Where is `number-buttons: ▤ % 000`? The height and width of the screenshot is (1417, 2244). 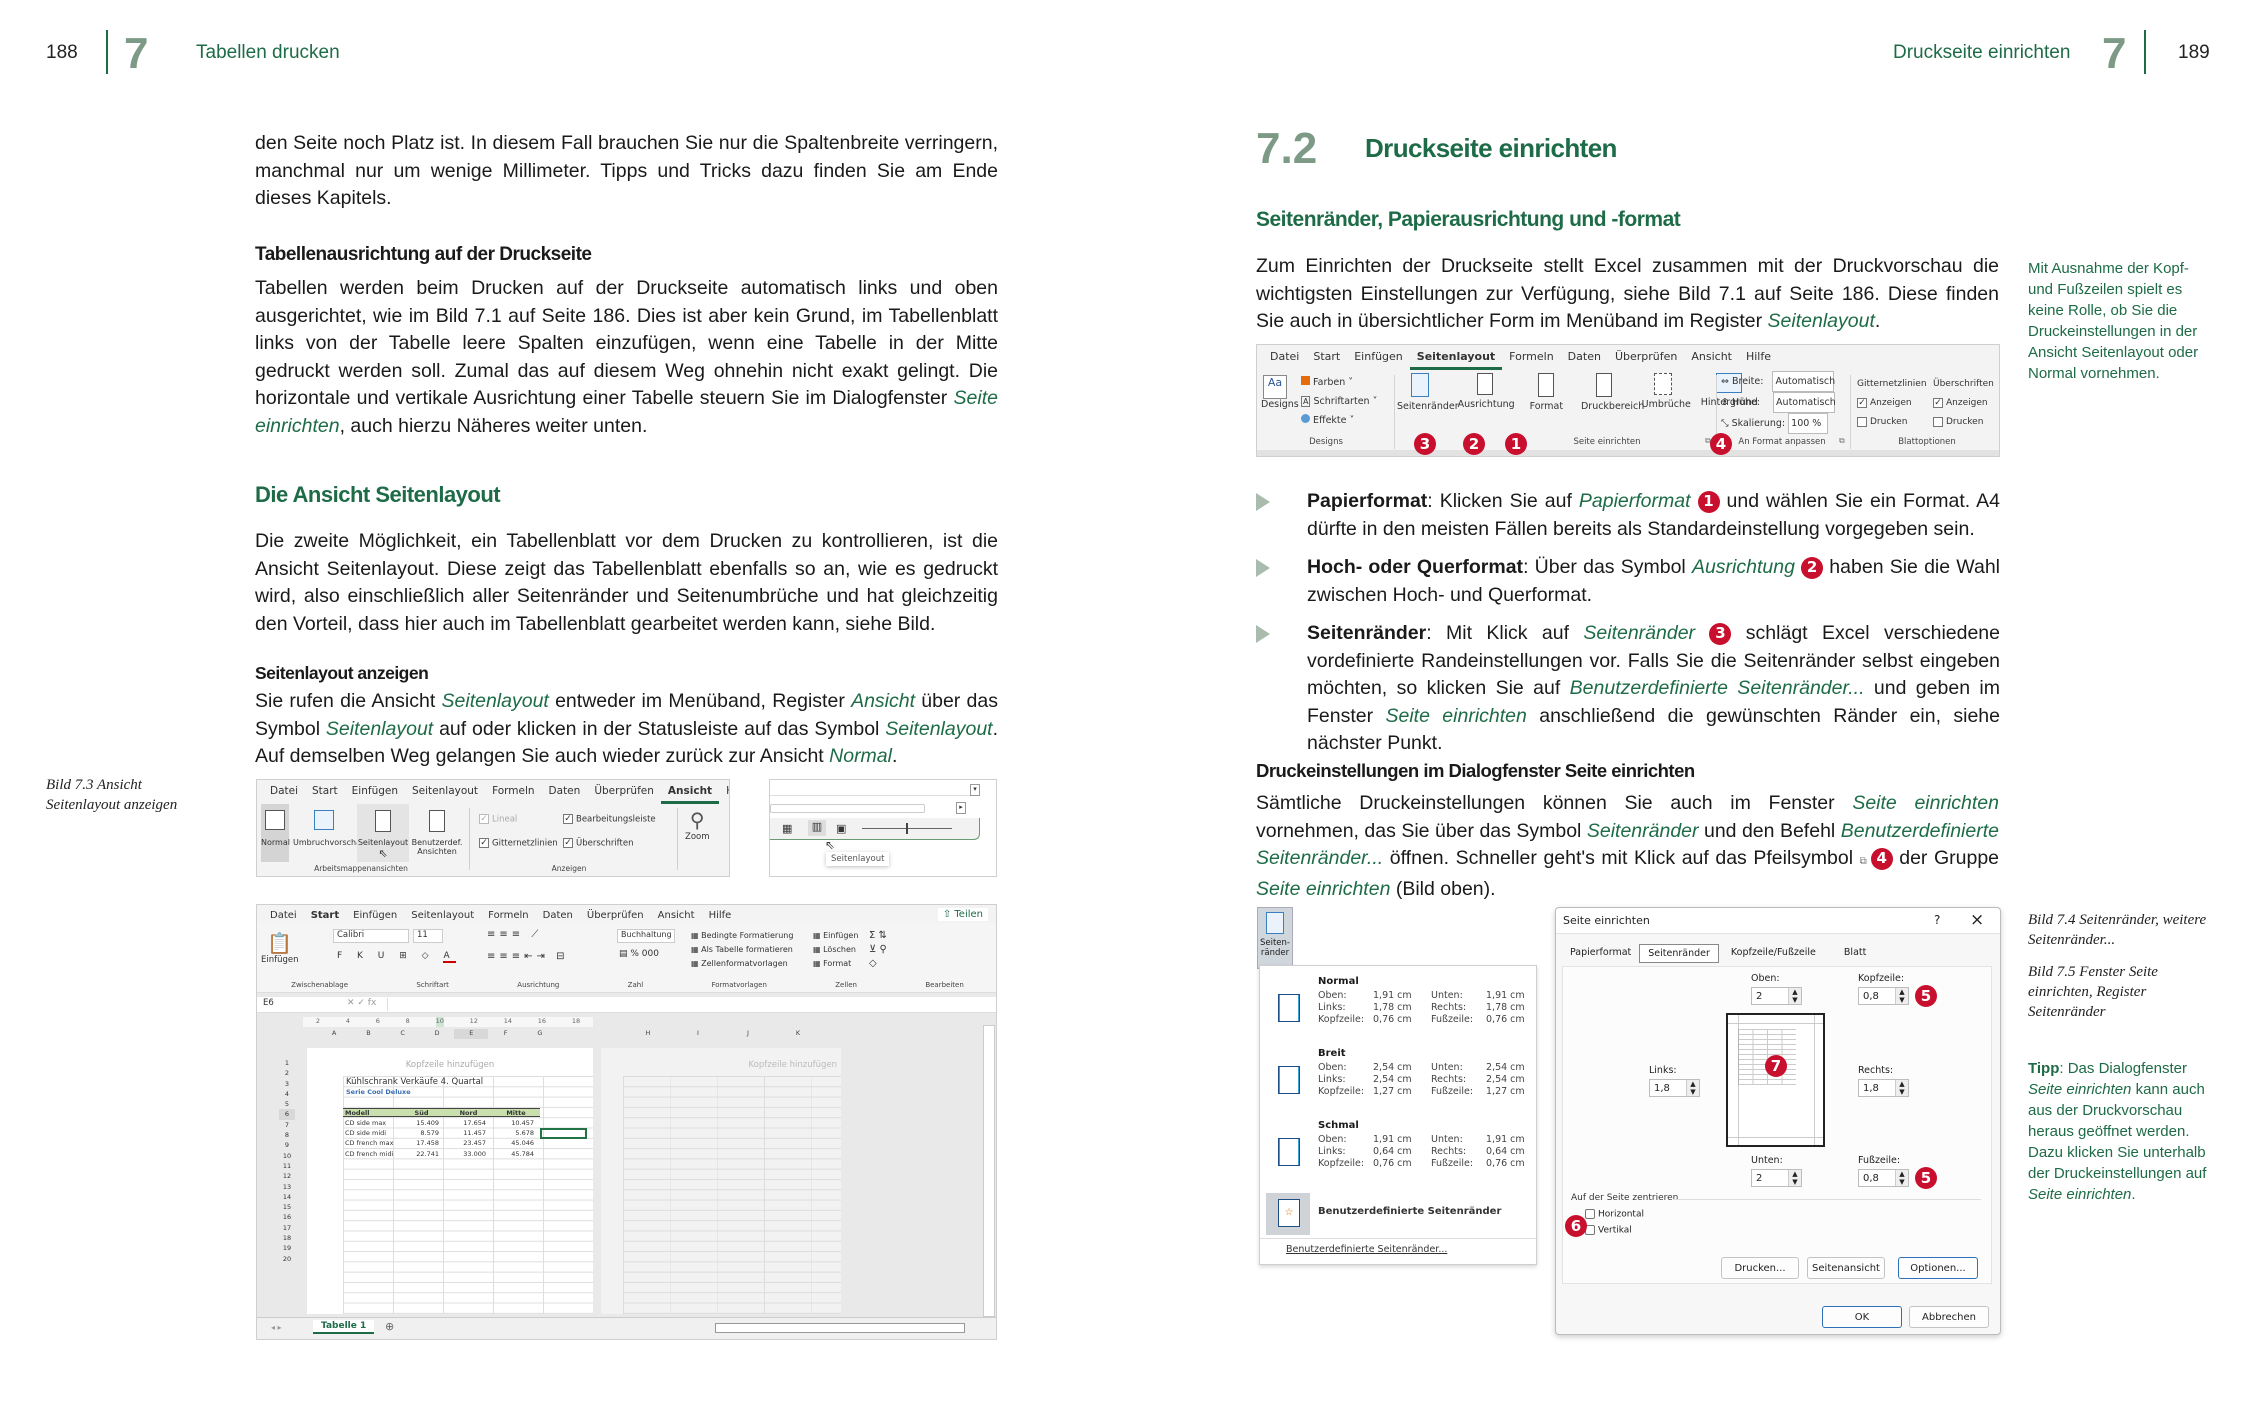
number-buttons: ▤ % 000 is located at coordinates (639, 954).